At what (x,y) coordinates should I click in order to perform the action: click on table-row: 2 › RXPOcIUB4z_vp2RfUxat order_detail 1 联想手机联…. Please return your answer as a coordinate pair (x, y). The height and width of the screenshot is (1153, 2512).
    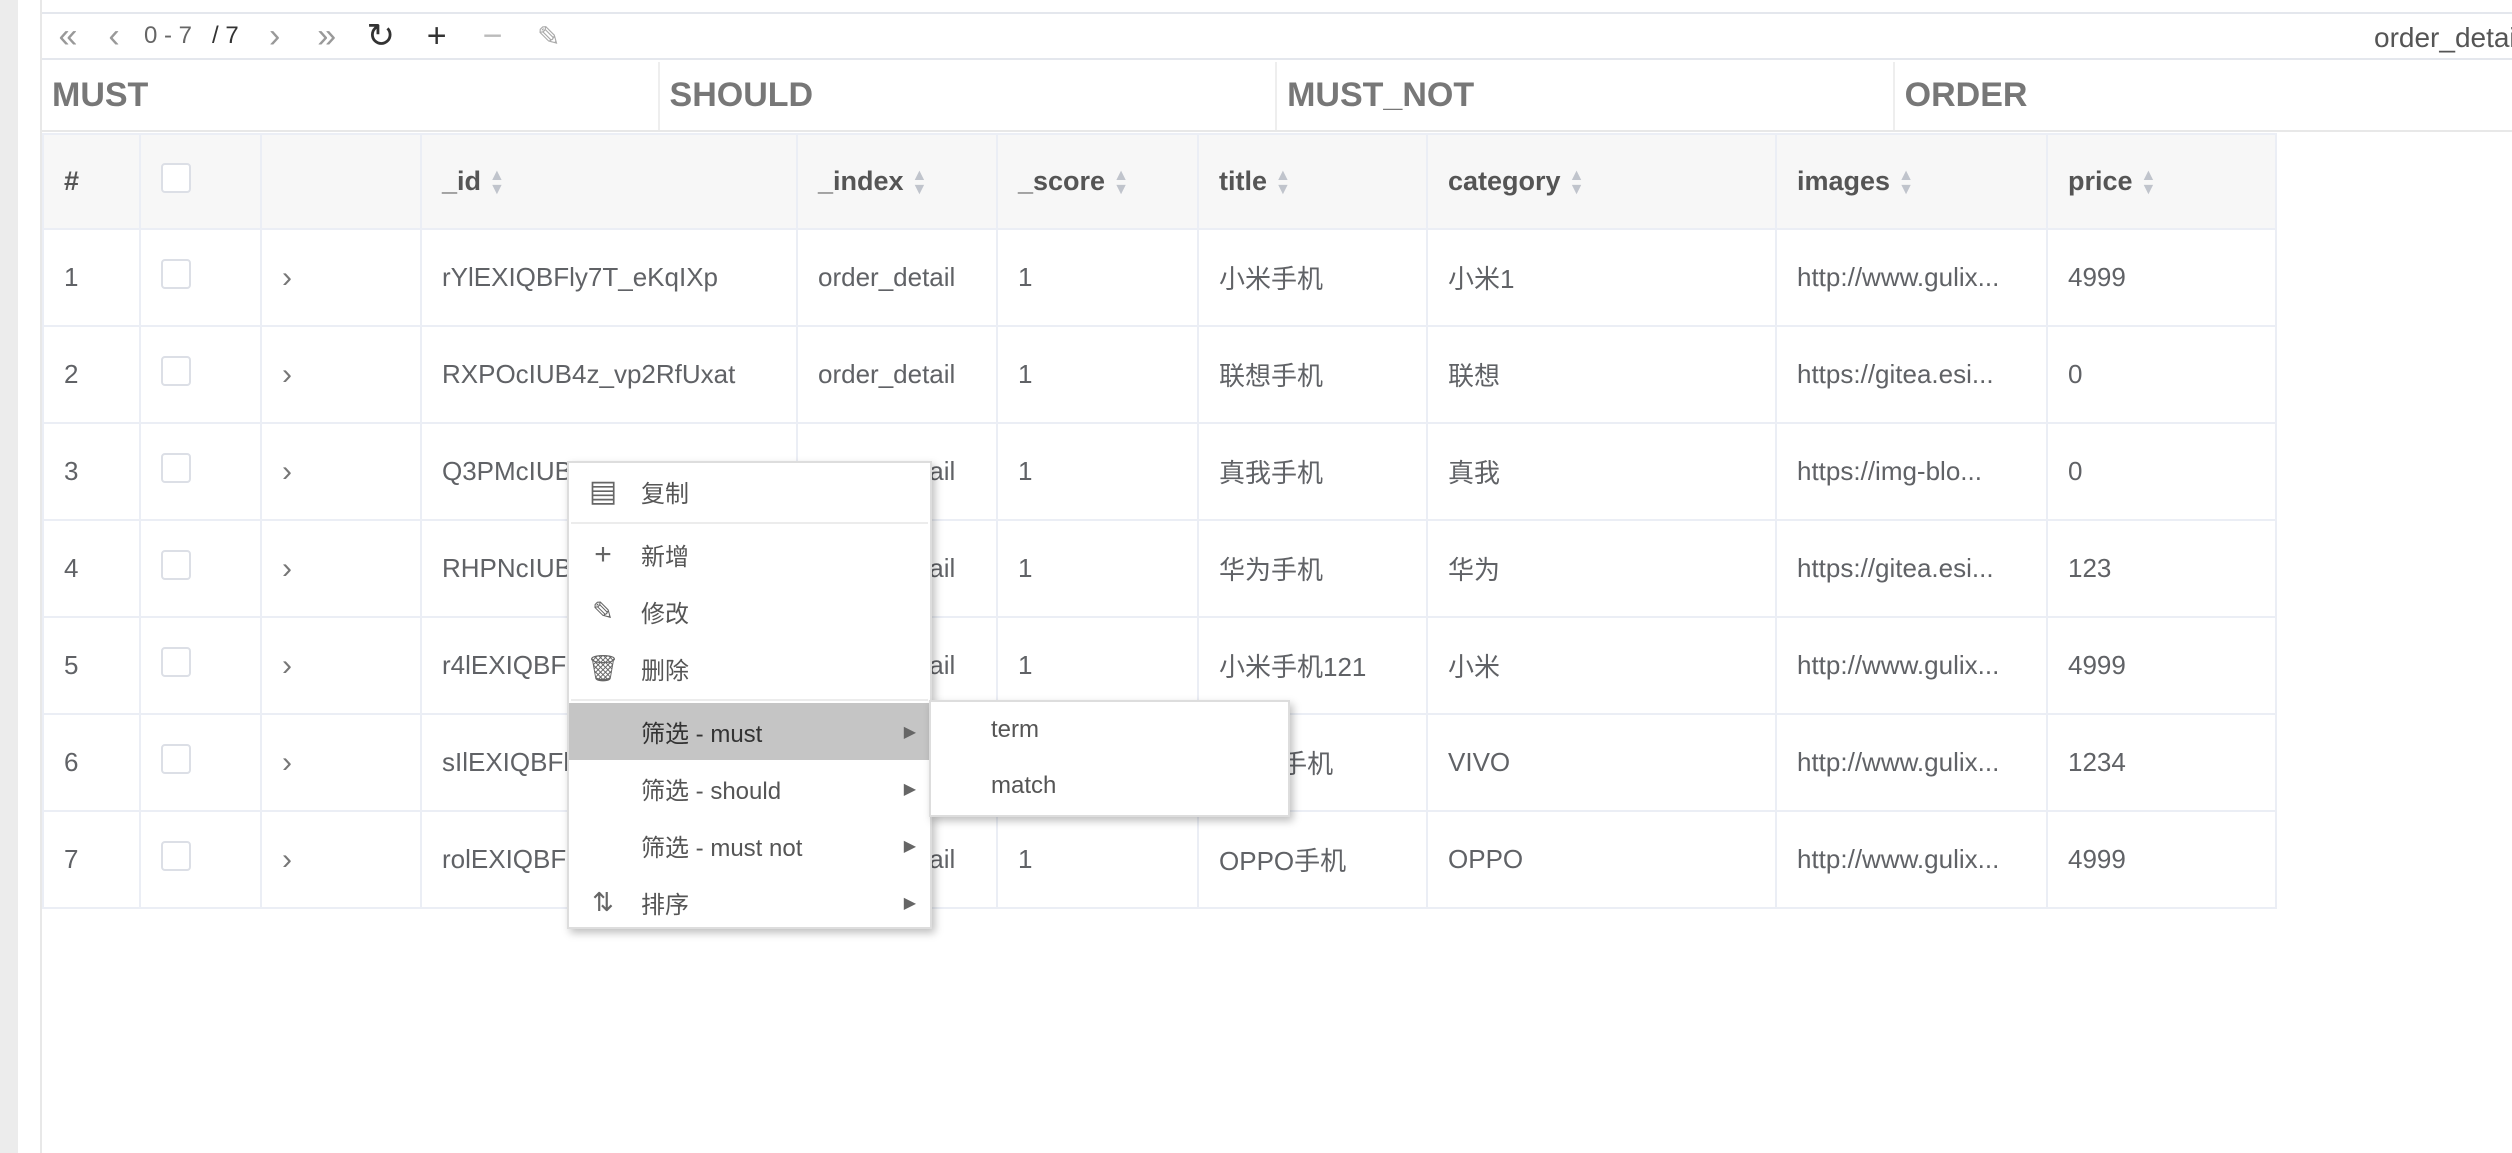
    Looking at the image, I should click on (1159, 374).